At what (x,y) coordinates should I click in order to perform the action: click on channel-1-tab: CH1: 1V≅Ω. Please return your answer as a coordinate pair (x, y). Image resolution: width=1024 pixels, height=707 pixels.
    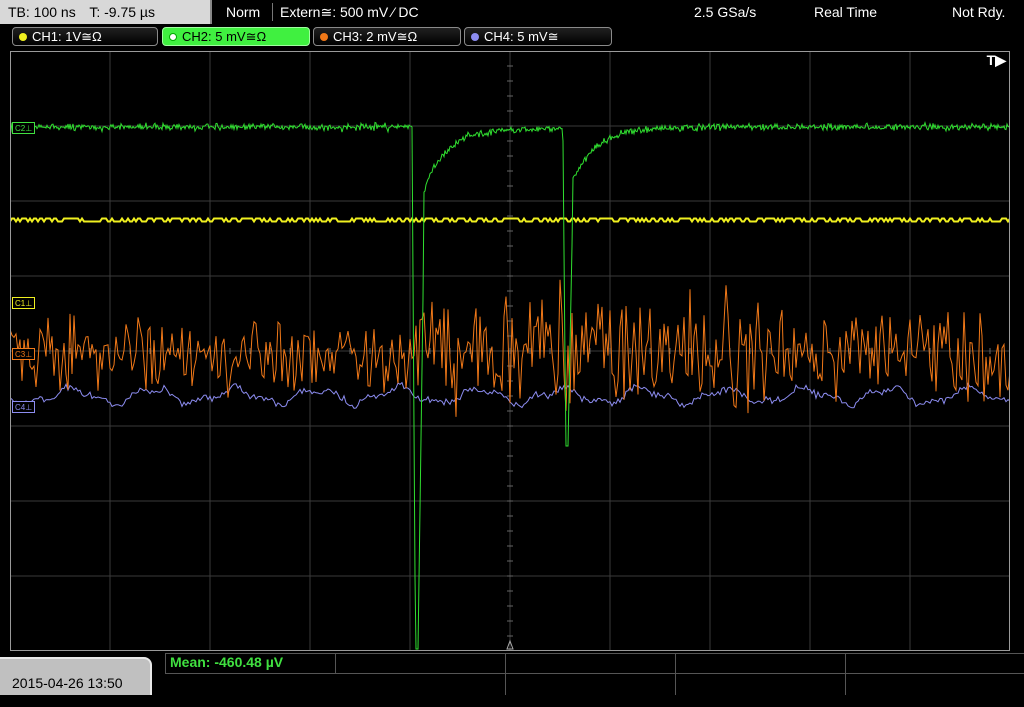
    Looking at the image, I should click on (85, 36).